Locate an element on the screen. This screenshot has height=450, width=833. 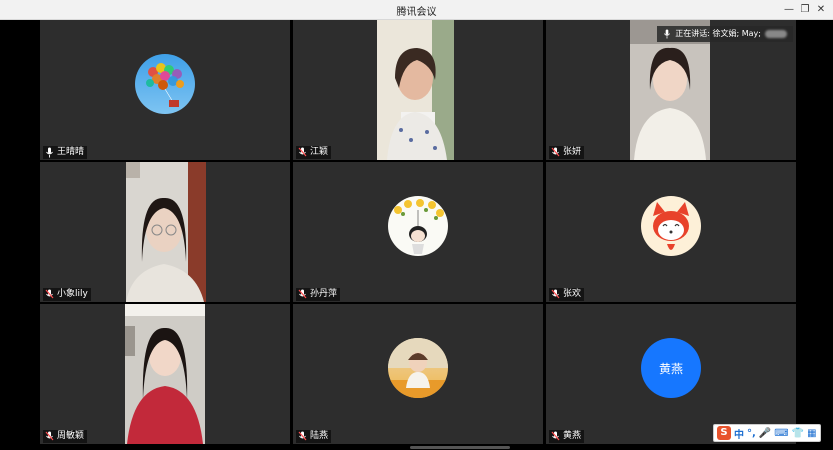
participant-tile: 王晴晴 is located at coordinates (165, 90).